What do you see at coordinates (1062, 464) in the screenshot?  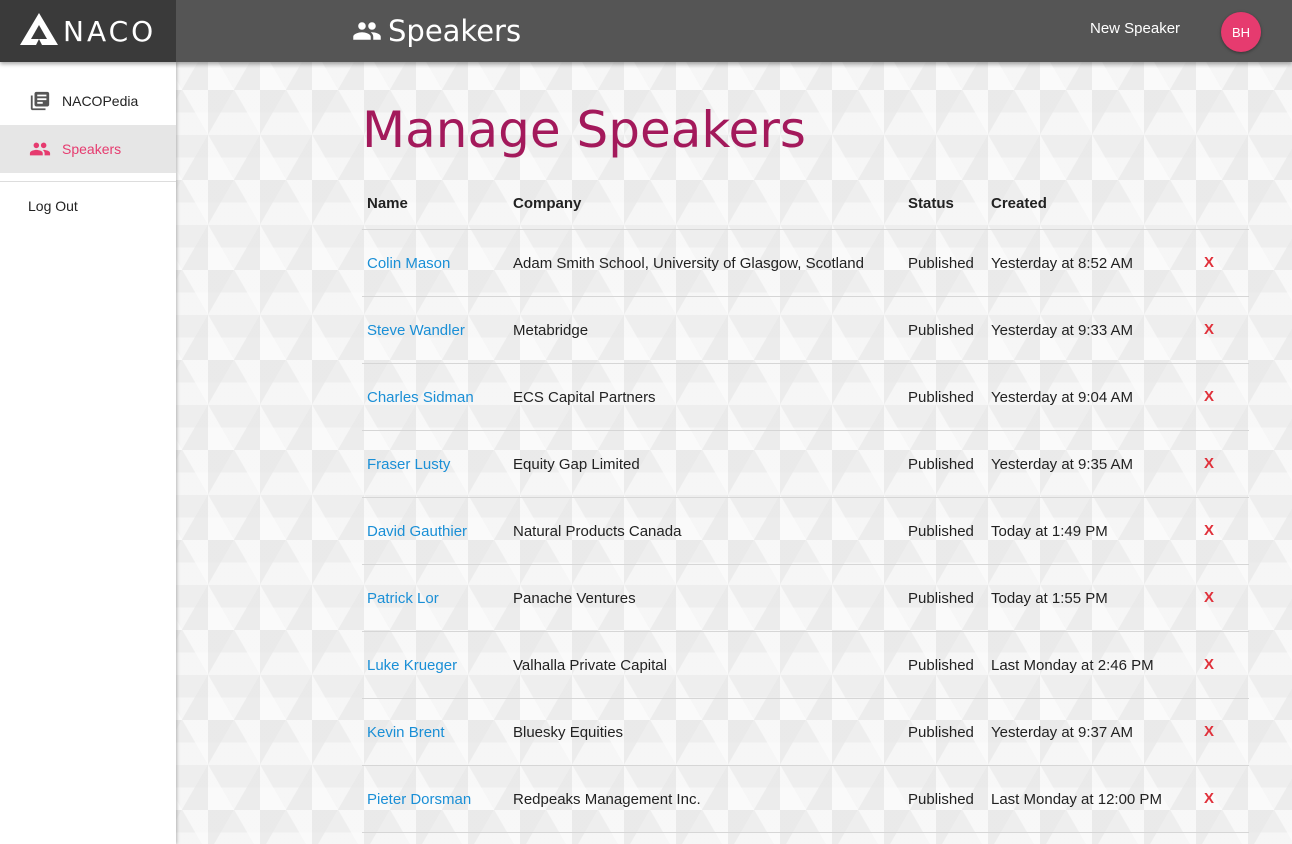 I see `speaker-created: Yesterday at 9:35 AM` at bounding box center [1062, 464].